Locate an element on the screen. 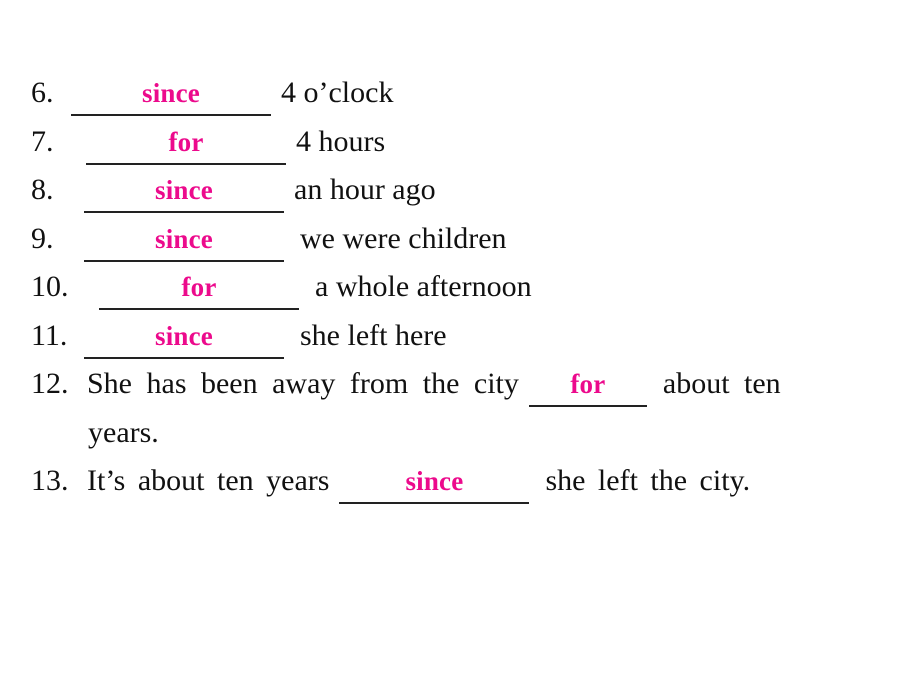 The width and height of the screenshot is (920, 690). question-text-10: a whole afternoon is located at coordinates (423, 286).